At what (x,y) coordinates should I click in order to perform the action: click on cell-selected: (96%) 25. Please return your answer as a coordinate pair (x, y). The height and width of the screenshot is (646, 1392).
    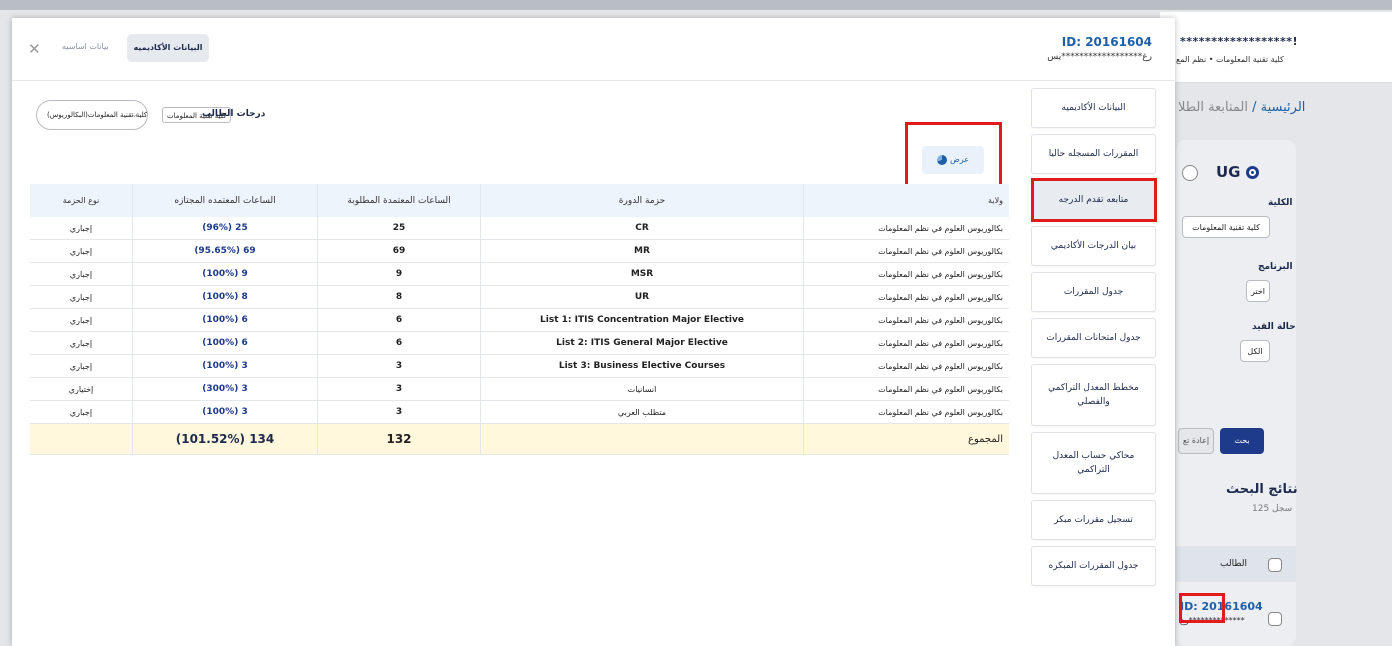
    Looking at the image, I should click on (225, 228).